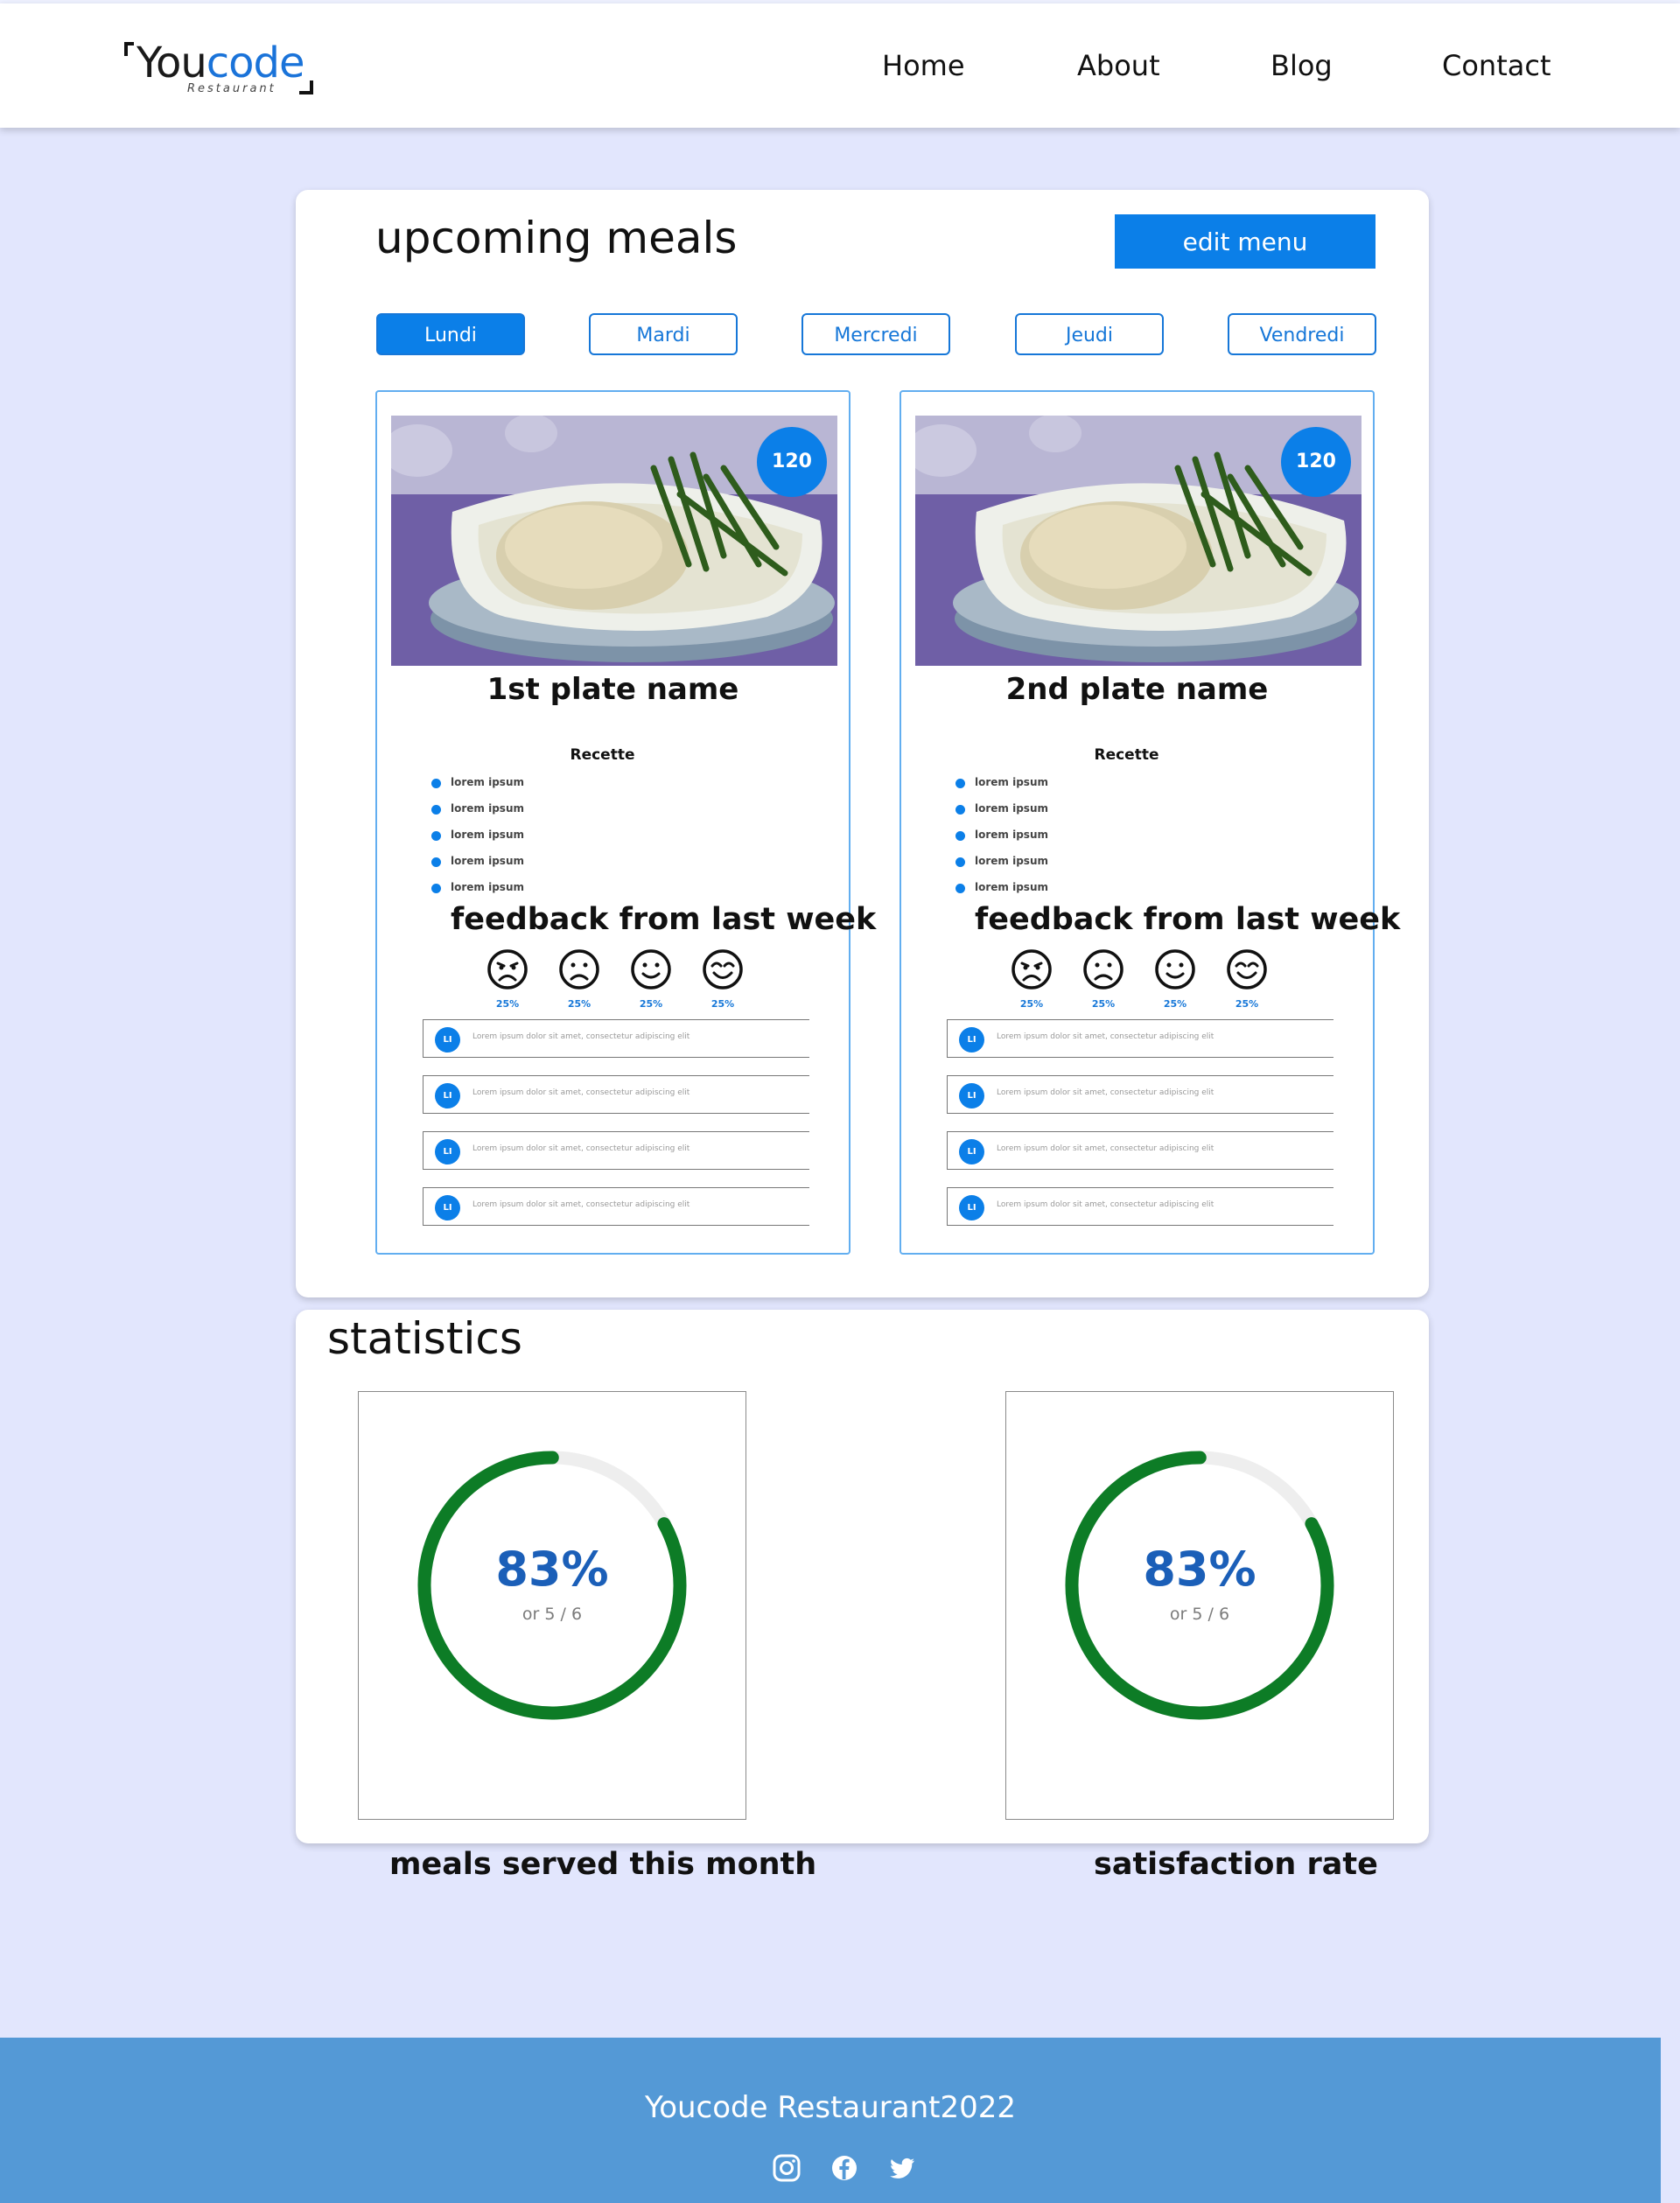  What do you see at coordinates (1301, 65) in the screenshot?
I see `nav-blog-link: Blog` at bounding box center [1301, 65].